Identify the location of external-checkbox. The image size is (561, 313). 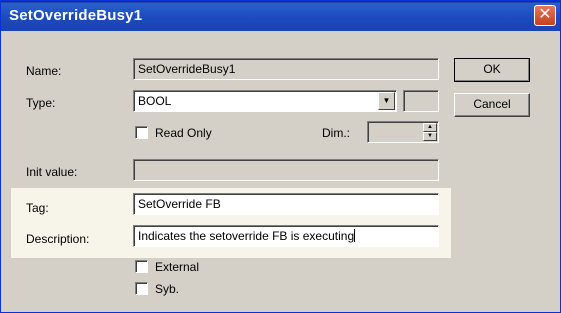
(141, 266).